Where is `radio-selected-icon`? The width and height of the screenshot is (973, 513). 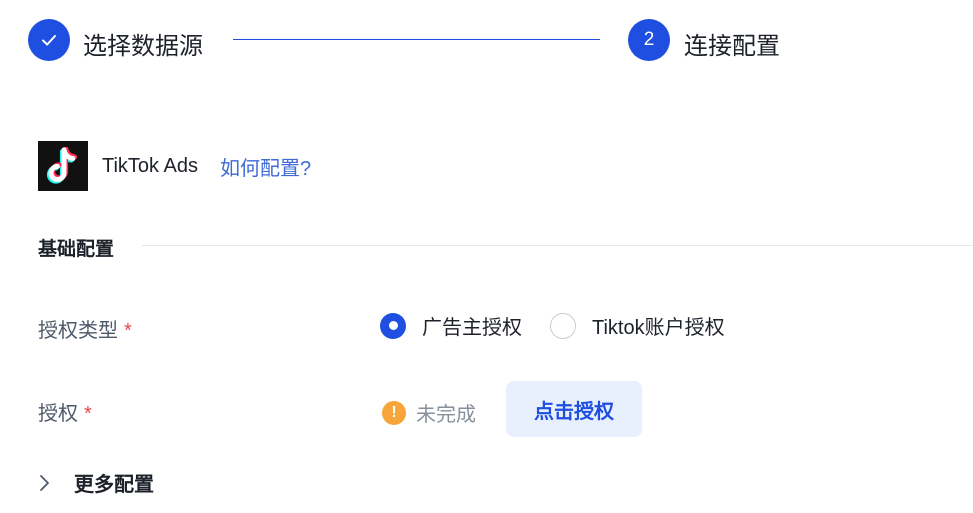
radio-selected-icon is located at coordinates (393, 325).